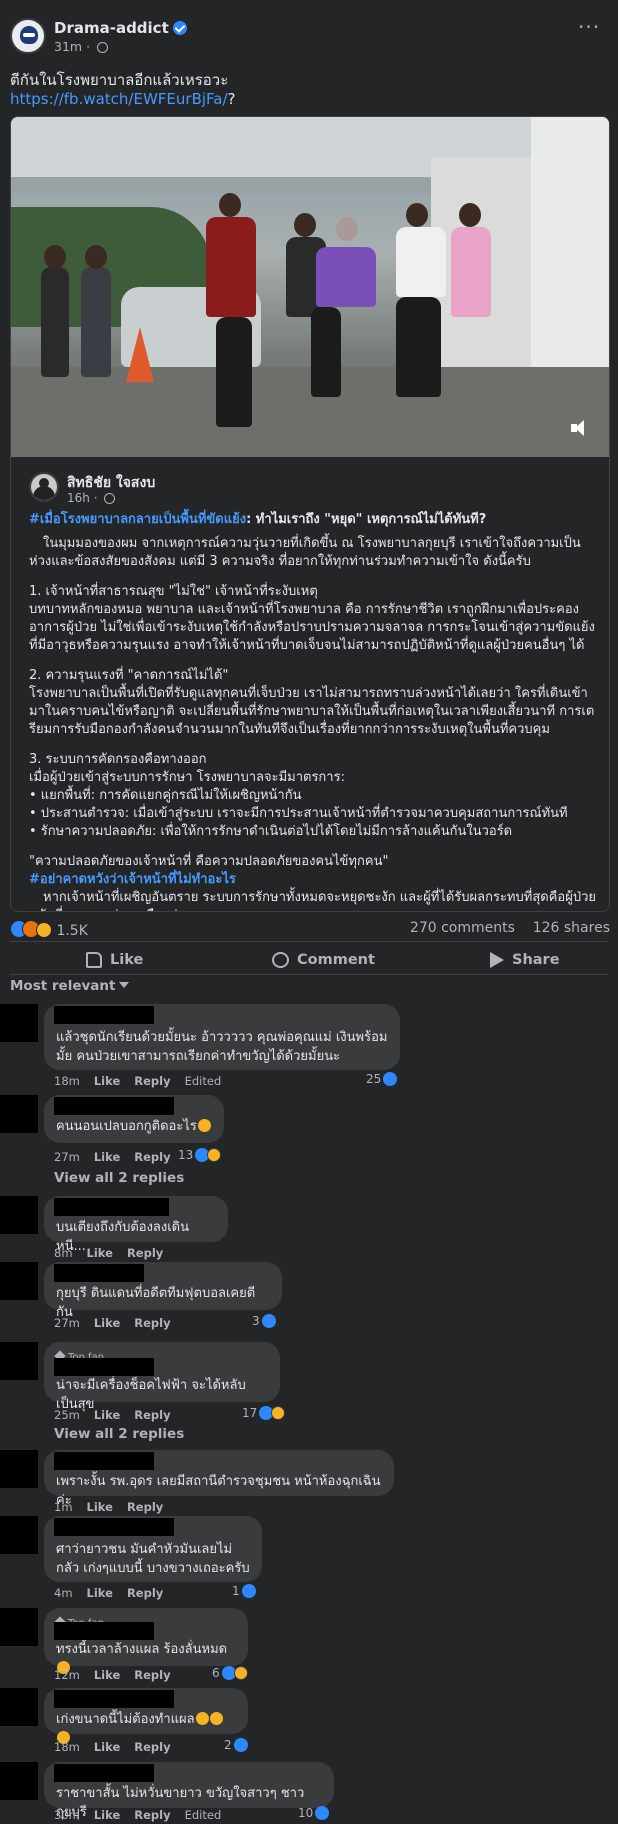  I want to click on reaction-summary: 1.5K, so click(49, 929).